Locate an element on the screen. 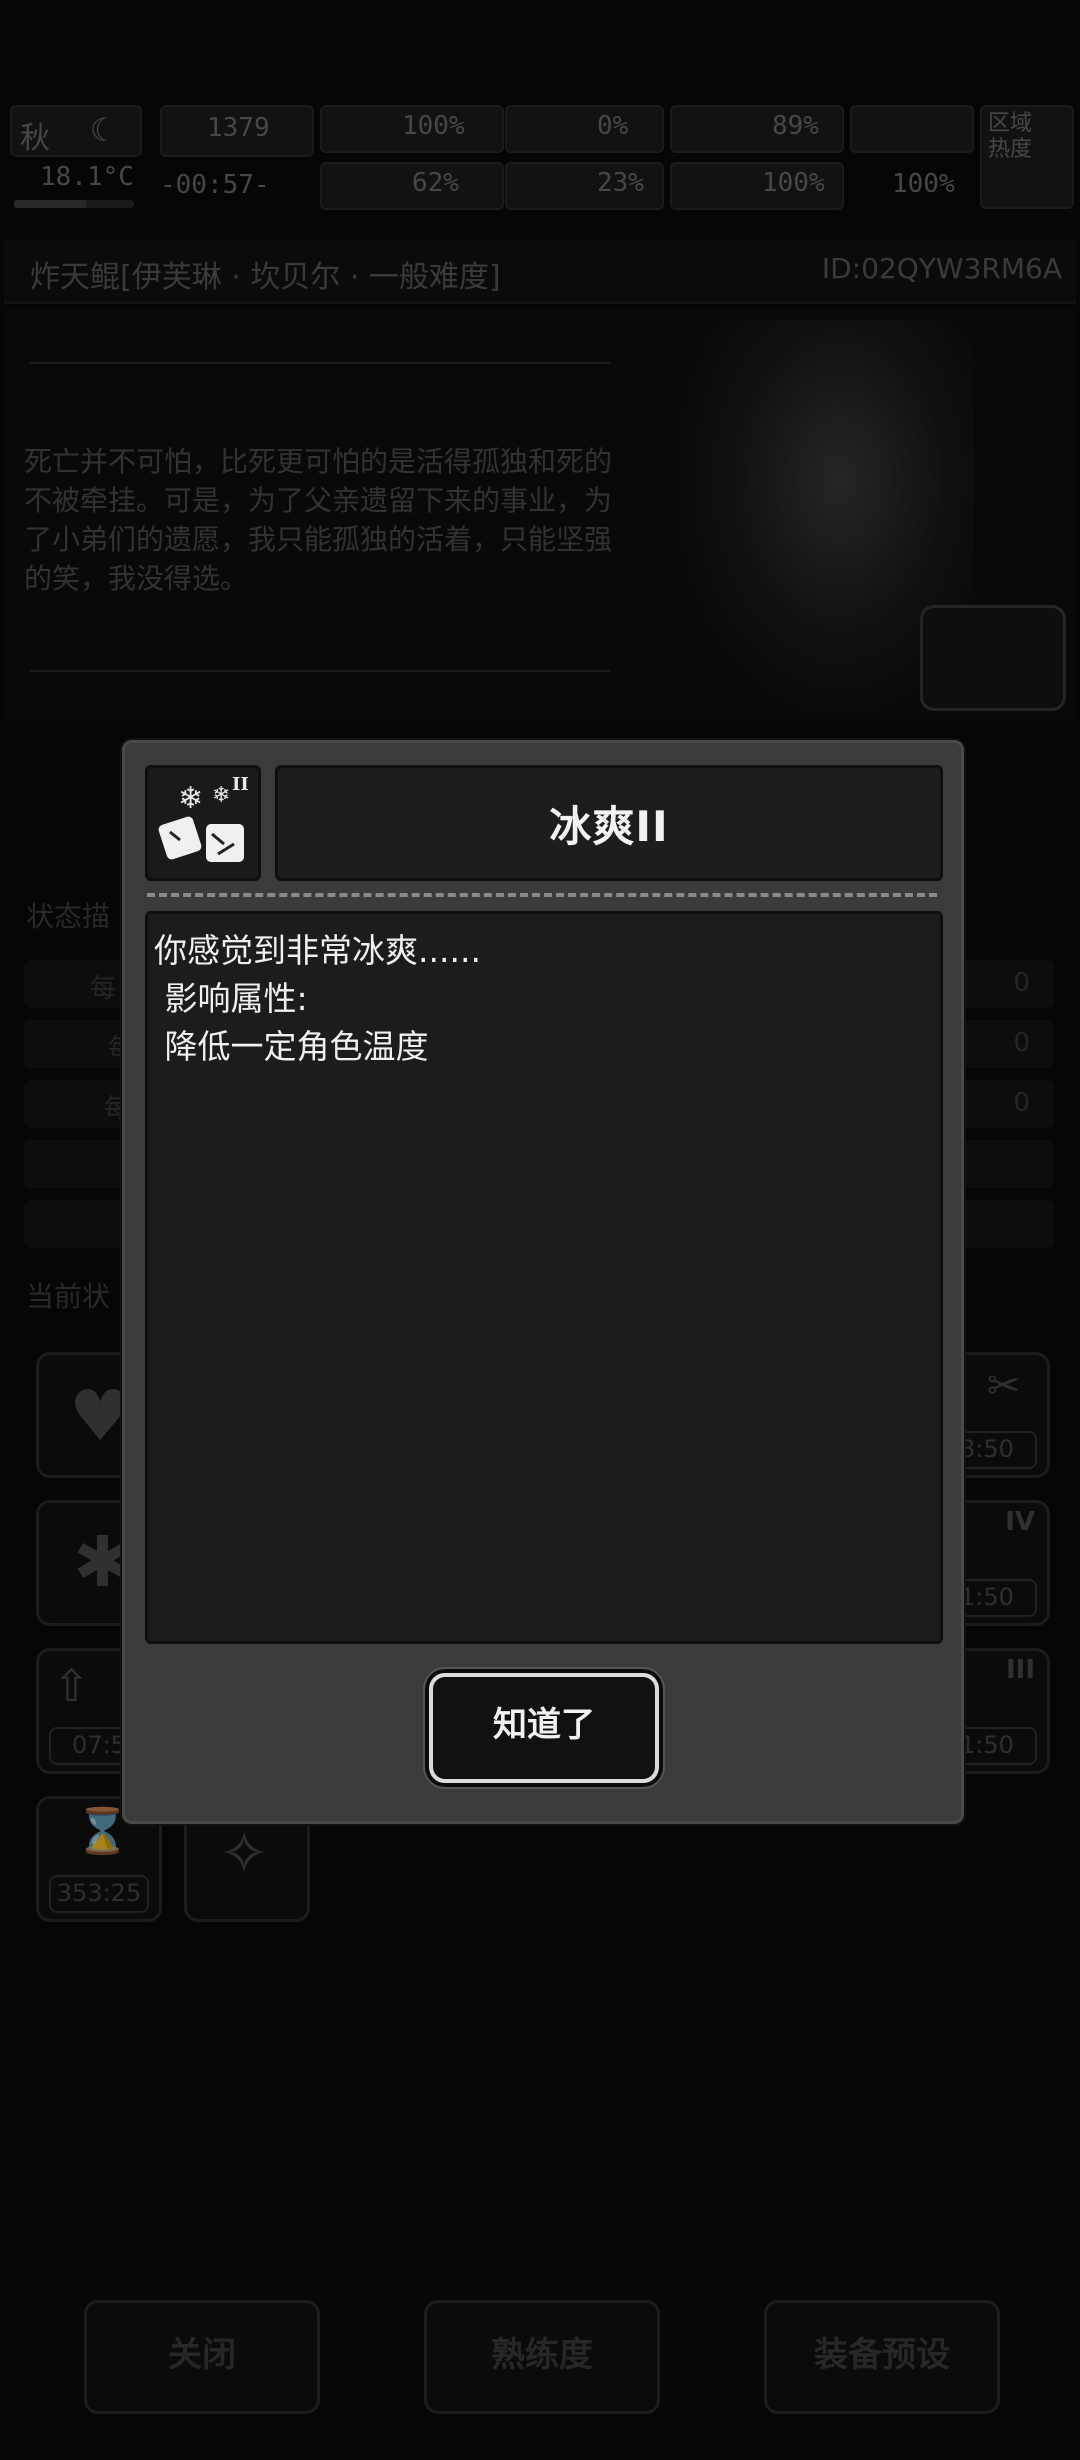 This screenshot has width=1080, height=2460. description-line: 影响属性: is located at coordinates (231, 998).